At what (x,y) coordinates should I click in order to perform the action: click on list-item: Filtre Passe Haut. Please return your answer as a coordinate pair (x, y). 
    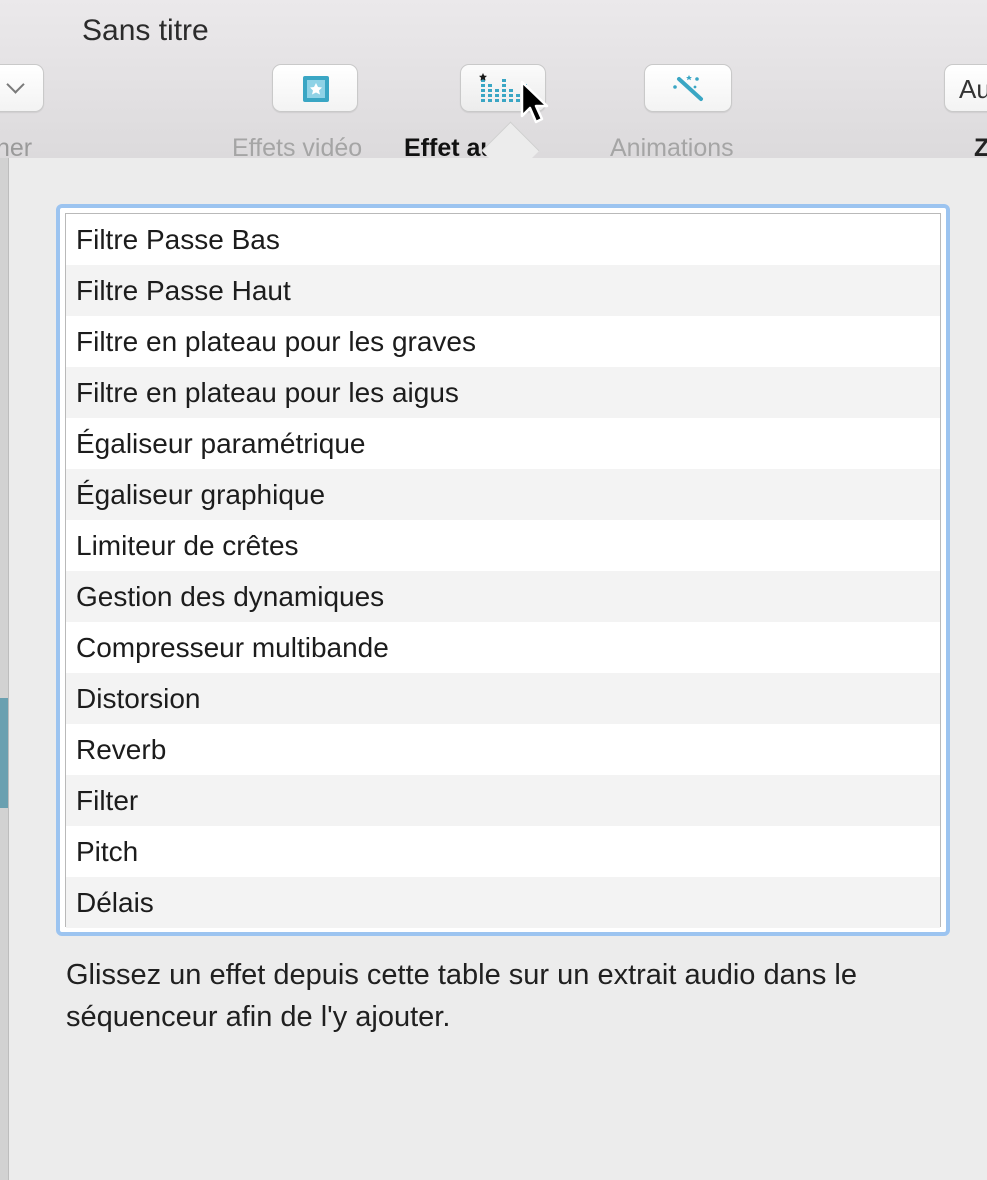
    Looking at the image, I should click on (503, 290).